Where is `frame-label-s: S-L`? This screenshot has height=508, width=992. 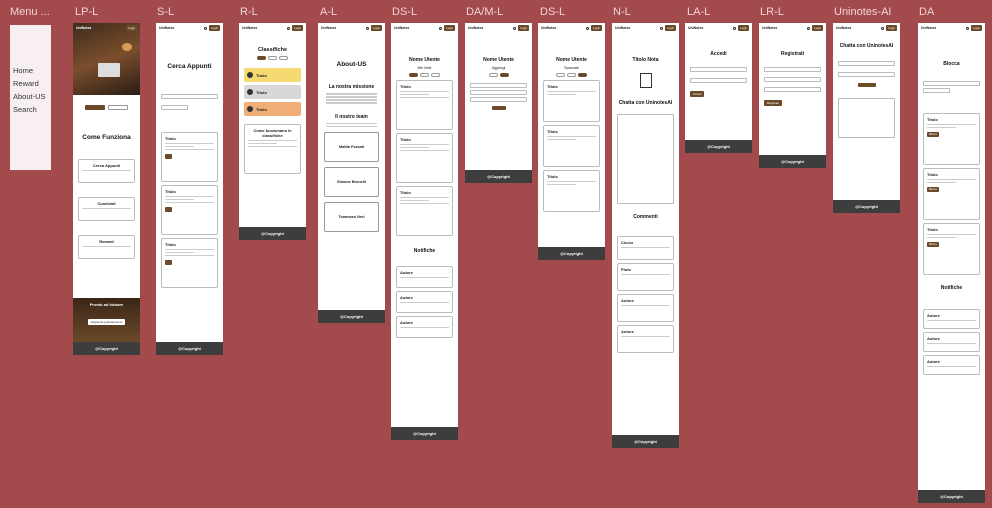
frame-label-s: S-L is located at coordinates (166, 12).